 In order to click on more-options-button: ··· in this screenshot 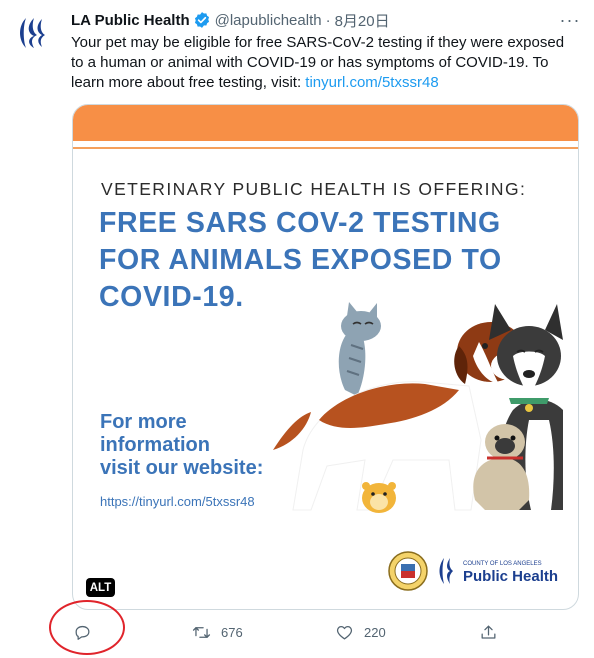, I will do `click(570, 20)`.